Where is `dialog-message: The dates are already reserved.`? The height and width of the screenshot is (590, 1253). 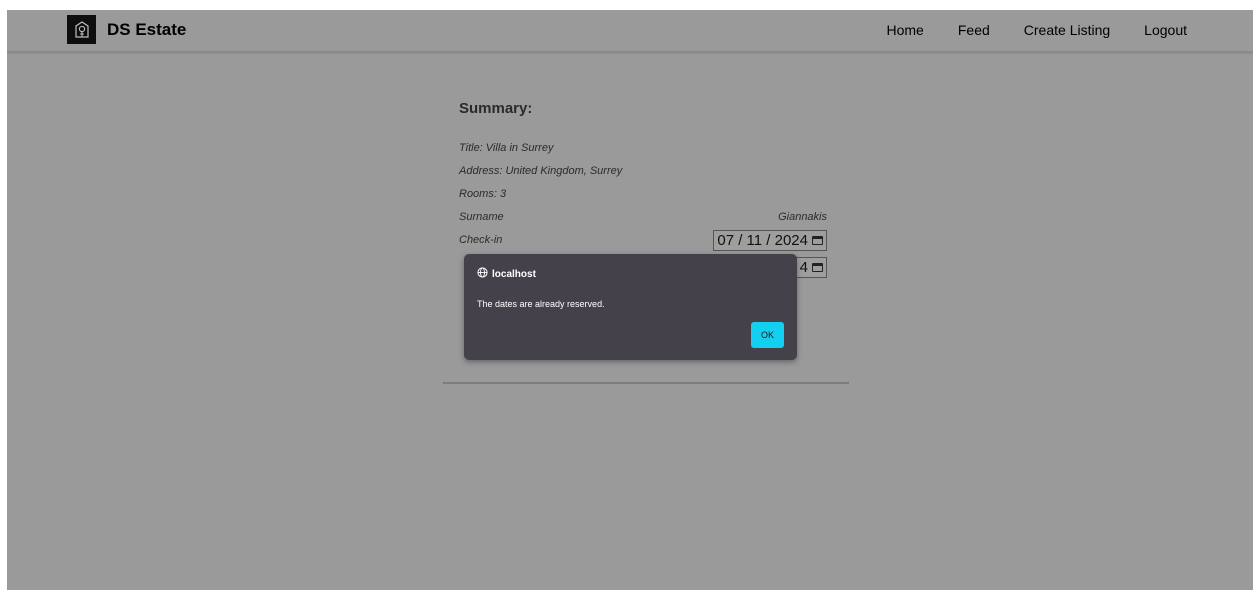
dialog-message: The dates are already reserved. is located at coordinates (541, 304).